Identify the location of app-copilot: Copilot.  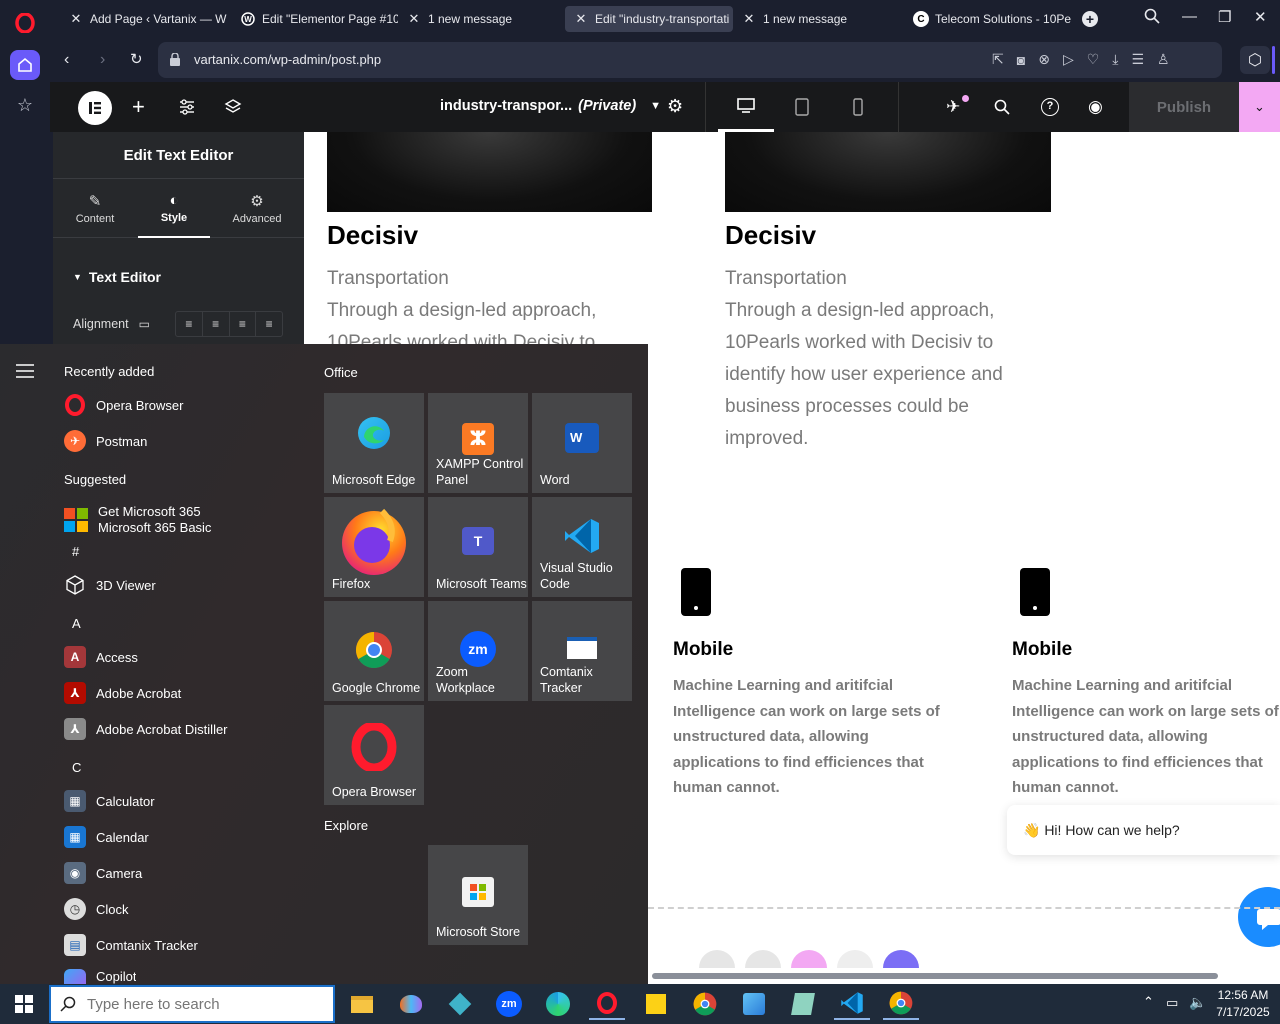
(100, 976).